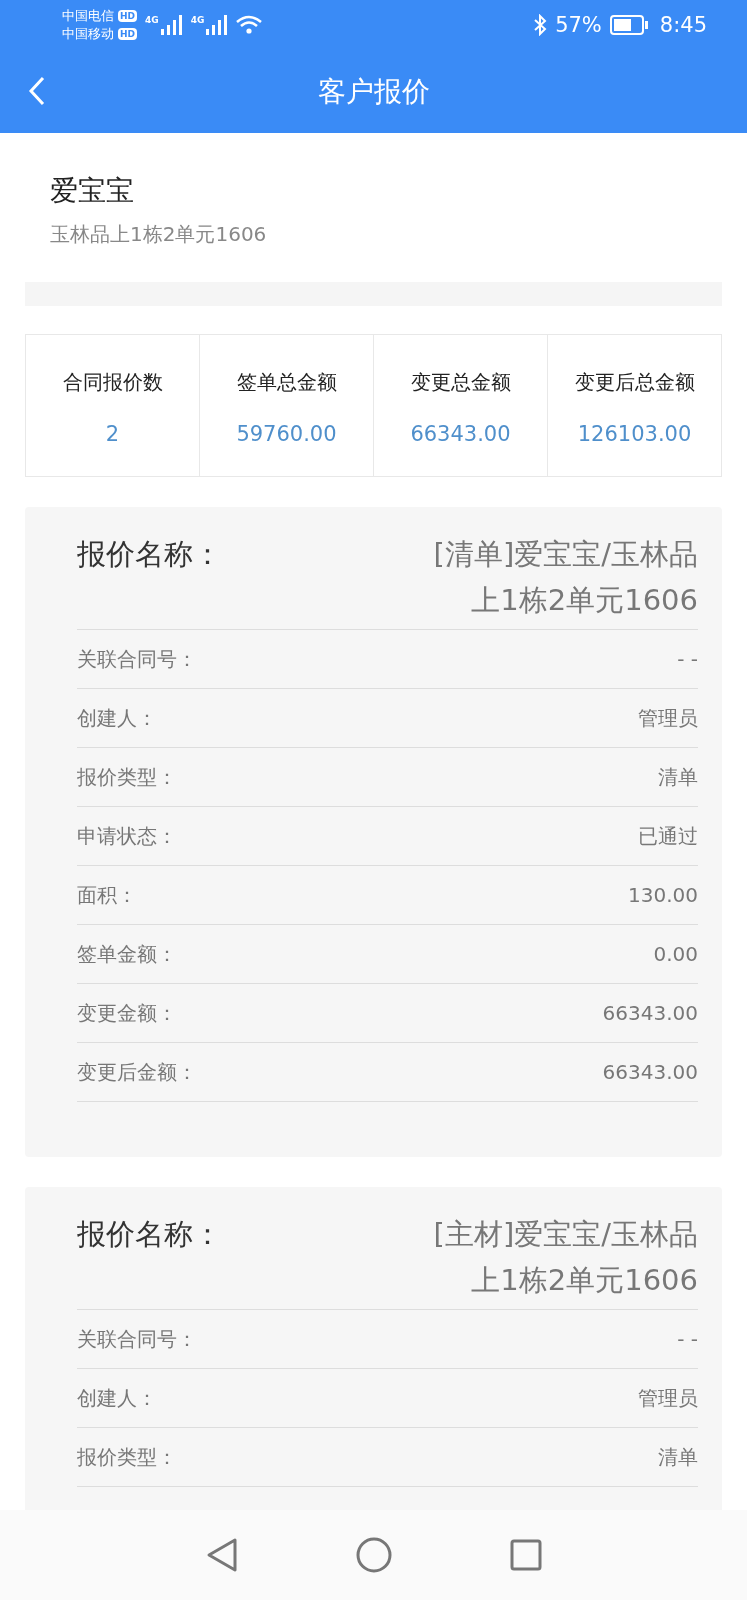  Describe the element at coordinates (663, 895) in the screenshot. I see `field-value: 130.00` at that location.